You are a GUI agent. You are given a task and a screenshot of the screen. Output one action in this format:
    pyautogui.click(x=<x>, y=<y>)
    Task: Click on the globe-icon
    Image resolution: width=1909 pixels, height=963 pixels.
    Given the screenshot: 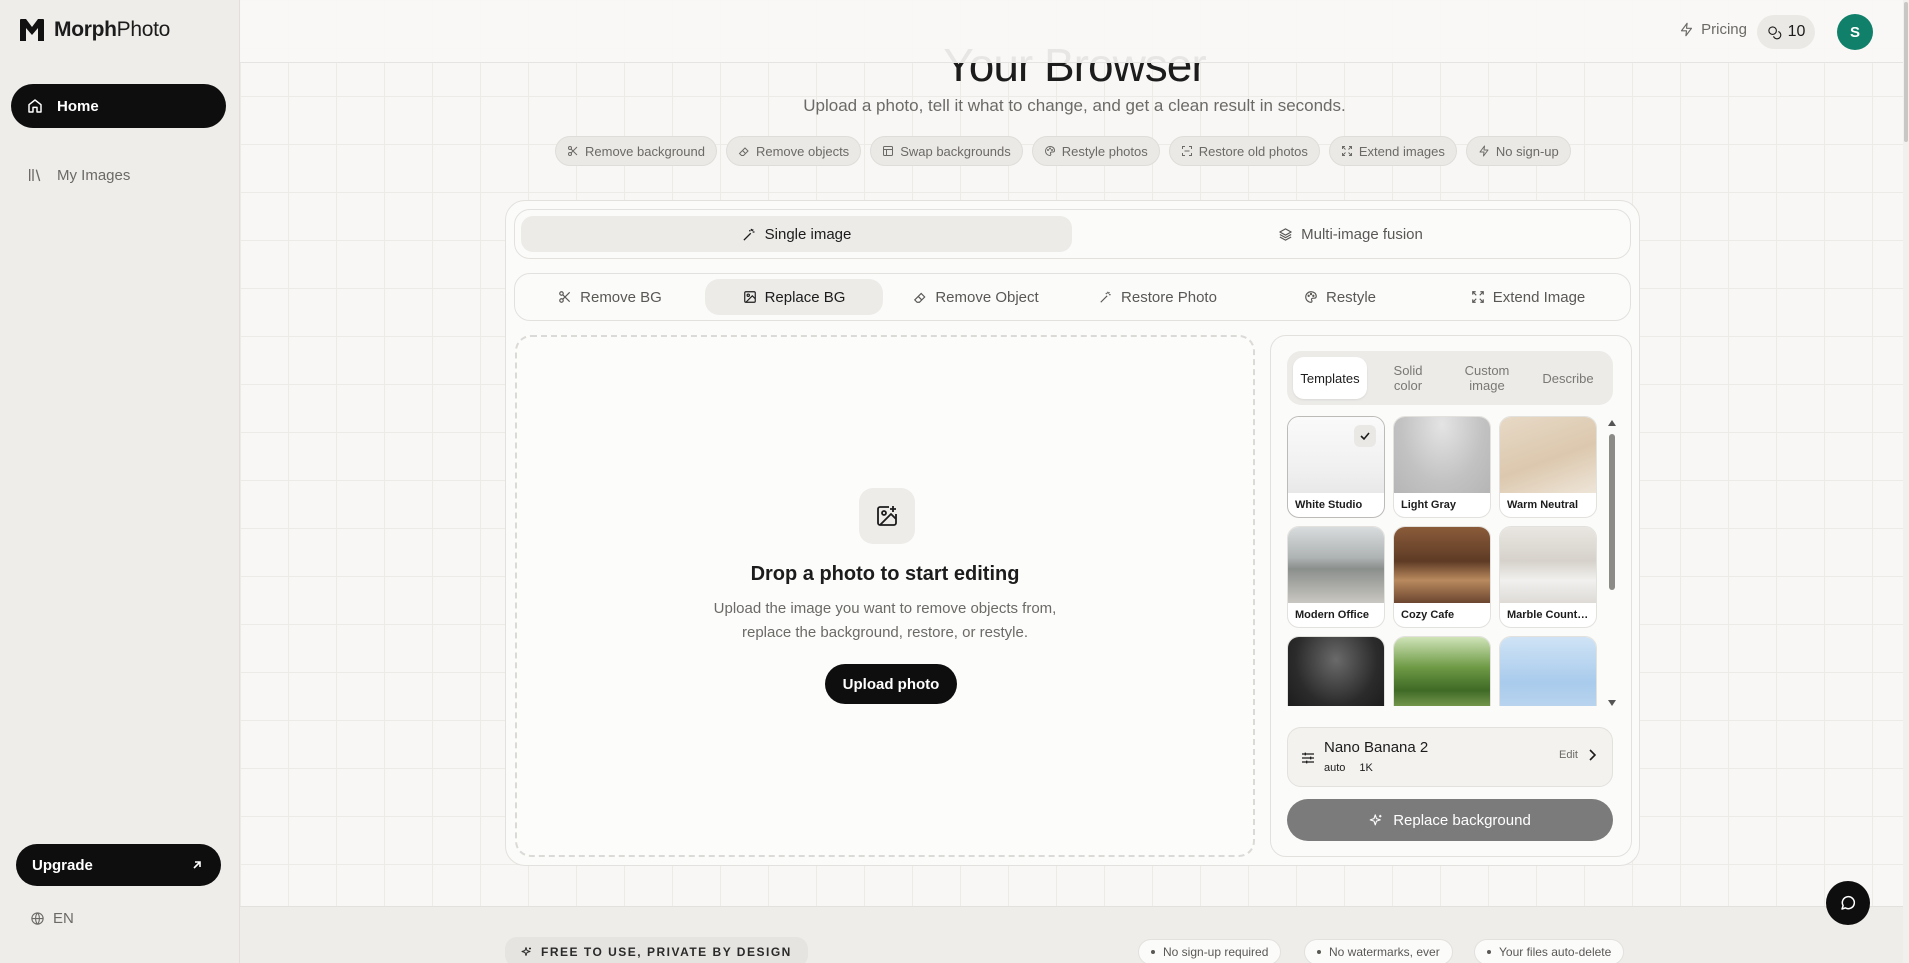 What is the action you would take?
    pyautogui.click(x=37, y=918)
    